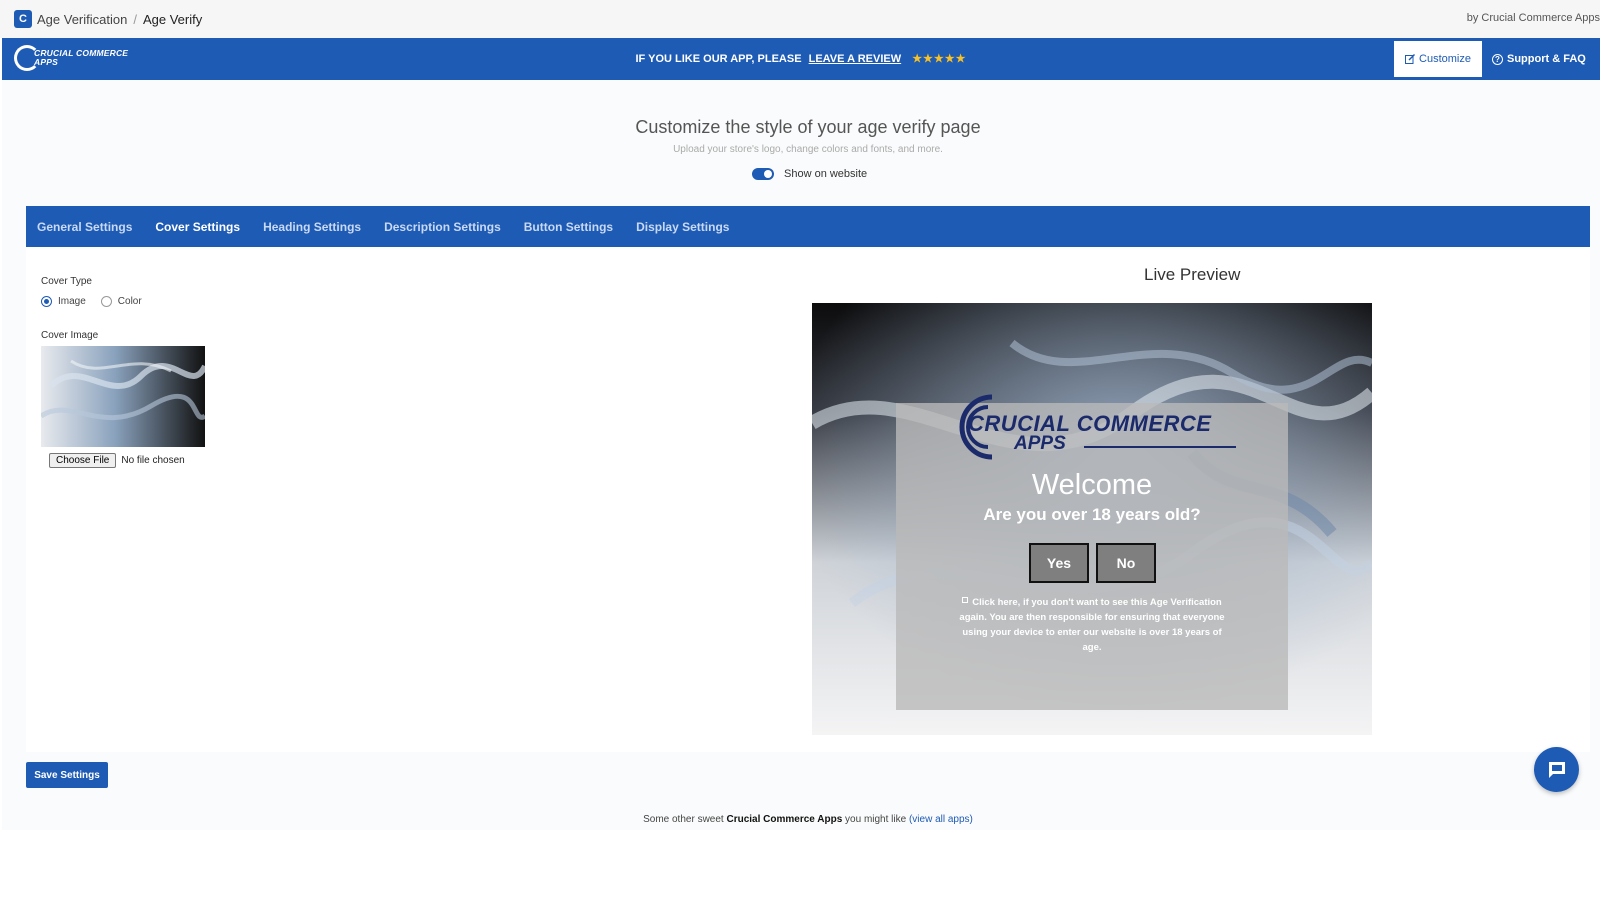 The height and width of the screenshot is (900, 1600). I want to click on preview-welcome-heading: Welcome, so click(1092, 485).